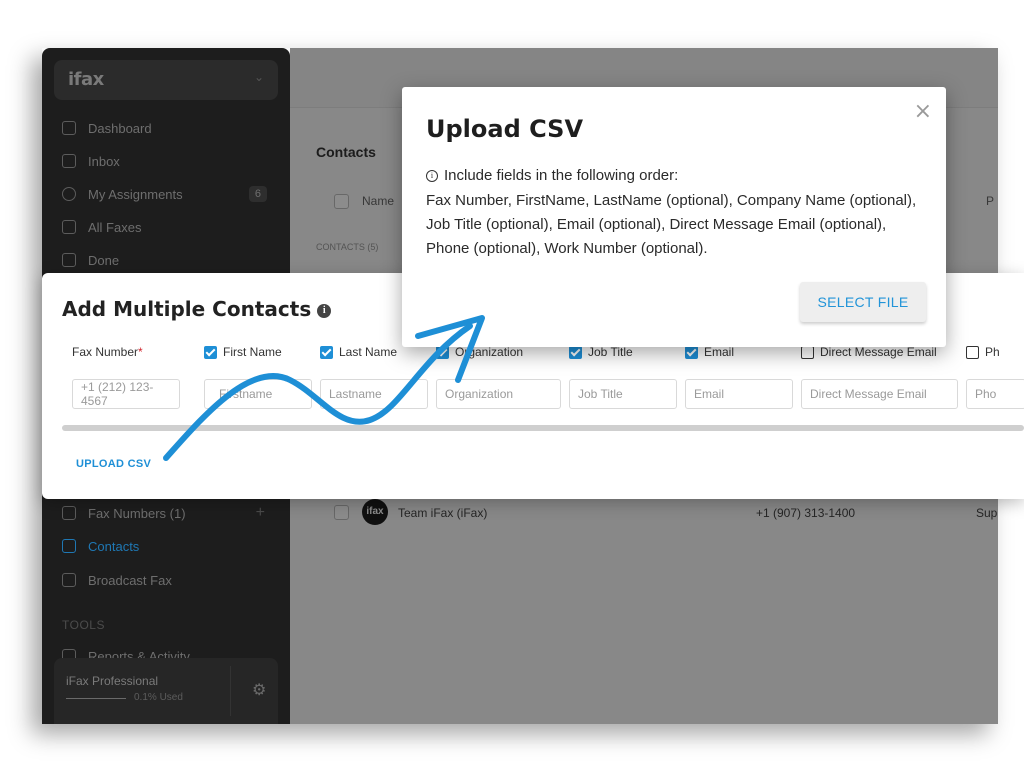 This screenshot has height=768, width=1024. I want to click on job-title-input: Job Title, so click(623, 394).